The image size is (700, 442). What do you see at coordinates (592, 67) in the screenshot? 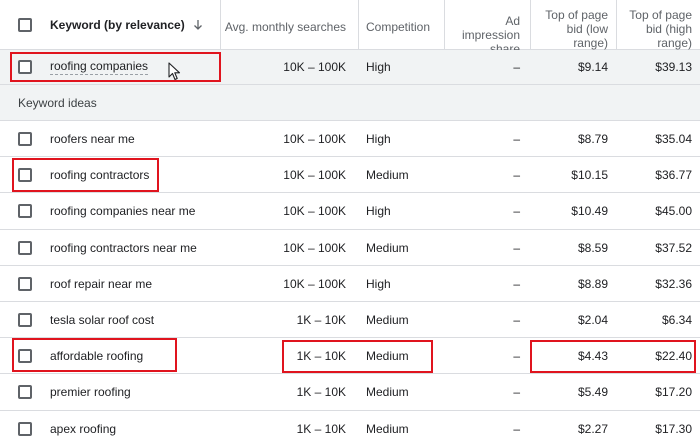
I see `low-bid-cell: $9.14` at bounding box center [592, 67].